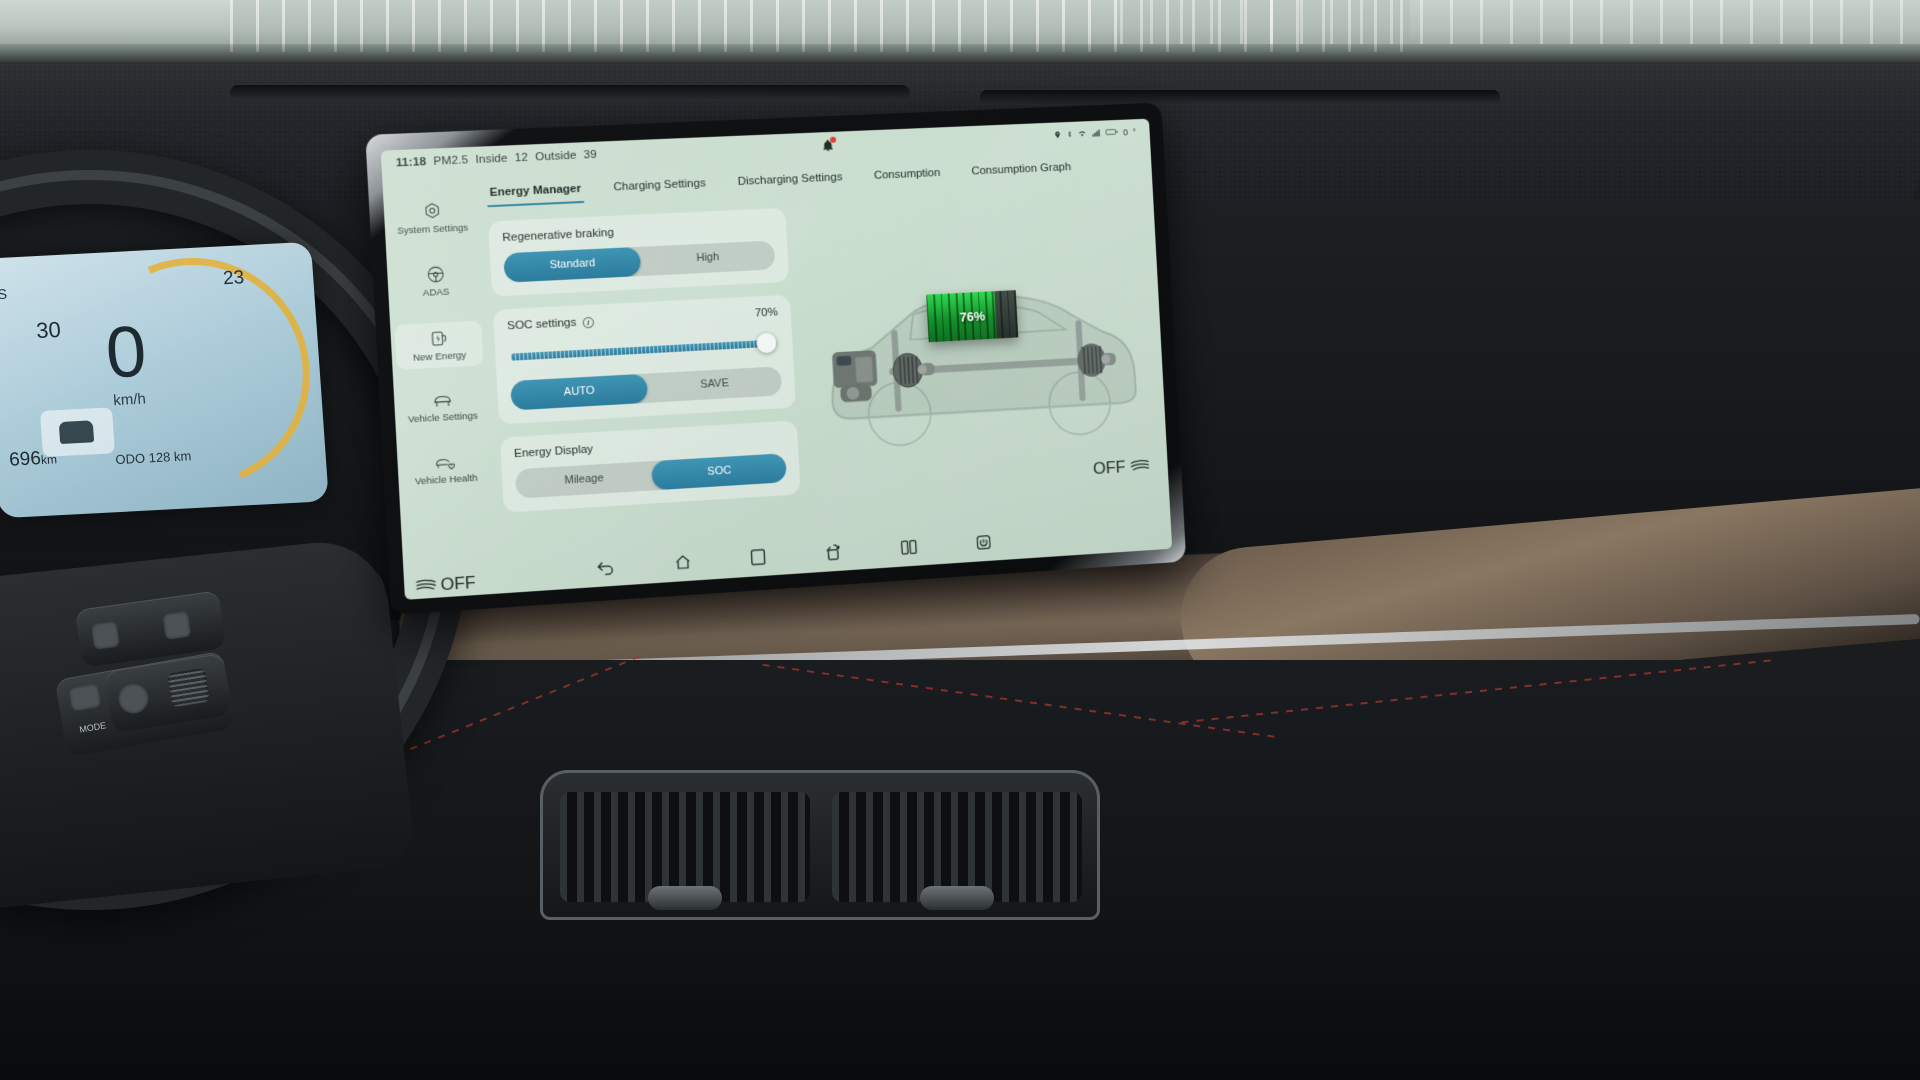  Describe the element at coordinates (1240, 97) in the screenshot. I see `defroster-vent-right` at that location.